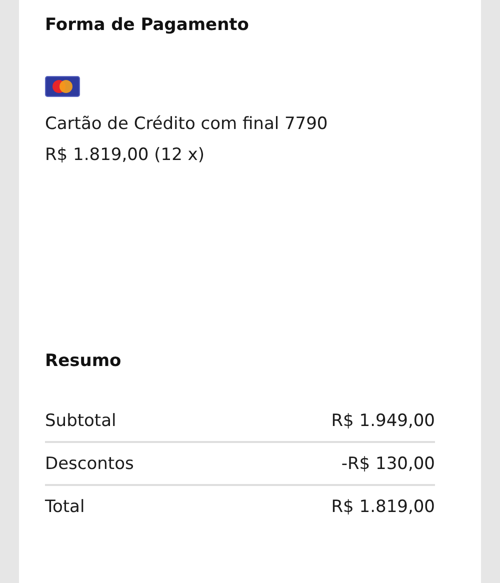  What do you see at coordinates (83, 361) in the screenshot?
I see `section-title: Resumo` at bounding box center [83, 361].